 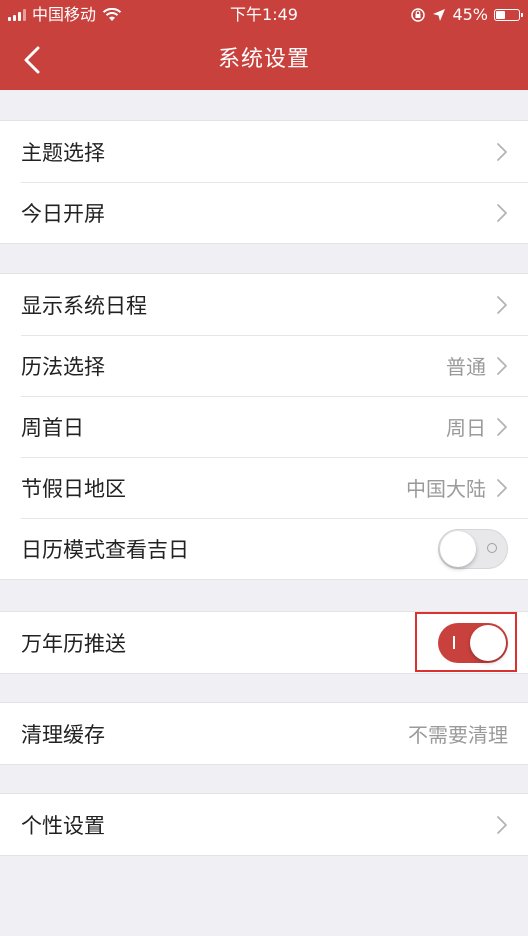 I want to click on settings-group: 个性设置, so click(x=264, y=824).